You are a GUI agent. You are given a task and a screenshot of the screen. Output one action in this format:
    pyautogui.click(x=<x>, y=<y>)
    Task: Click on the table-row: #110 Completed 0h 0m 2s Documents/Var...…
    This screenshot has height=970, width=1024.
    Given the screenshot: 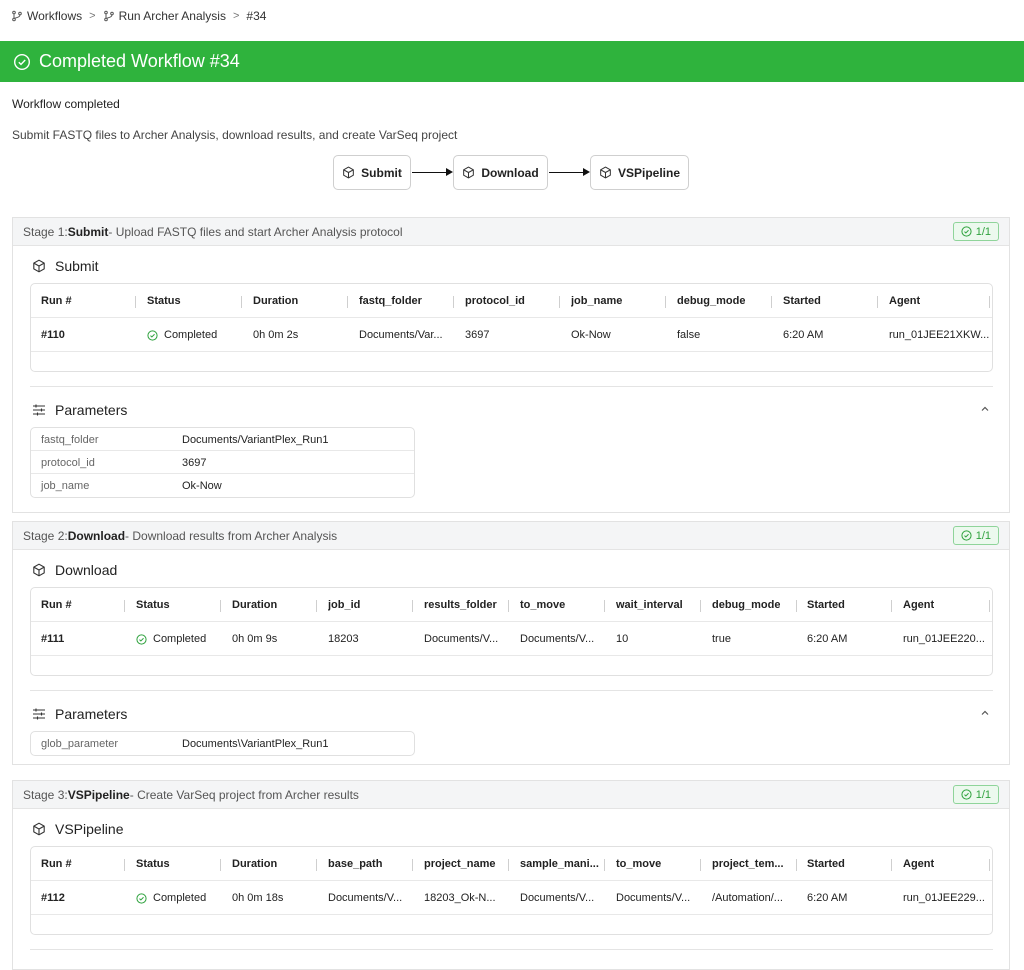 What is the action you would take?
    pyautogui.click(x=511, y=335)
    